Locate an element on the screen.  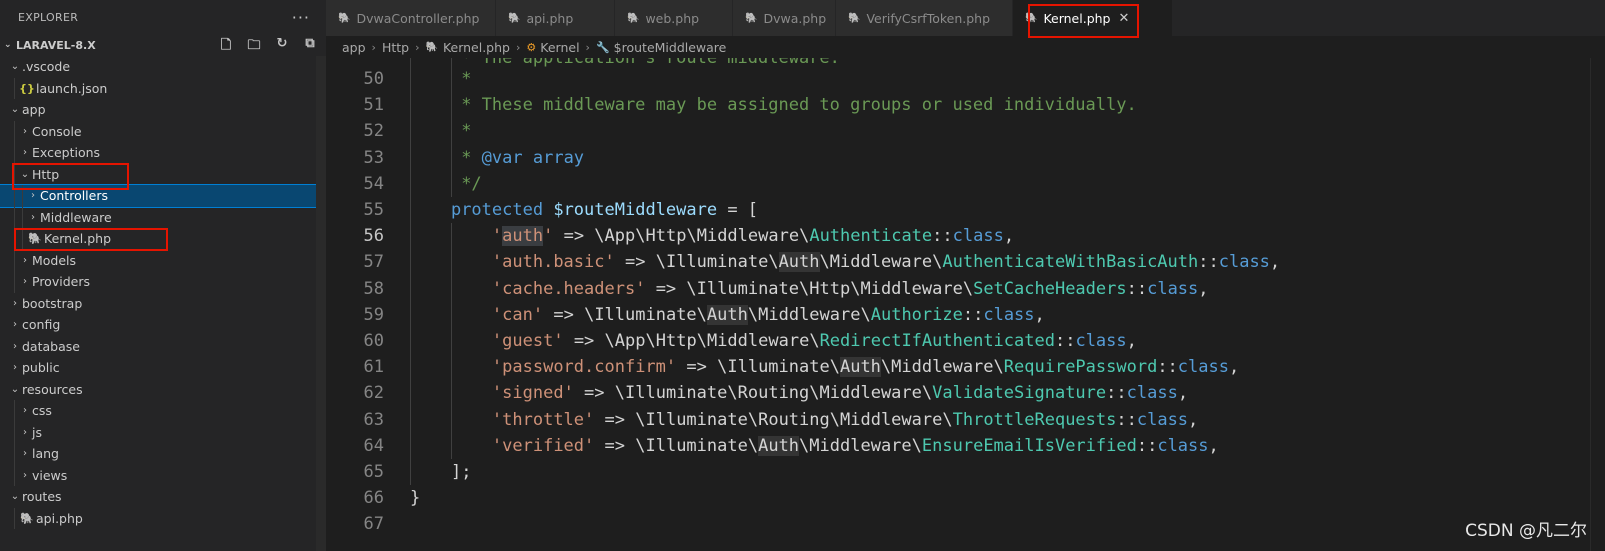
sidebar-scrollbar is located at coordinates (321, 303).